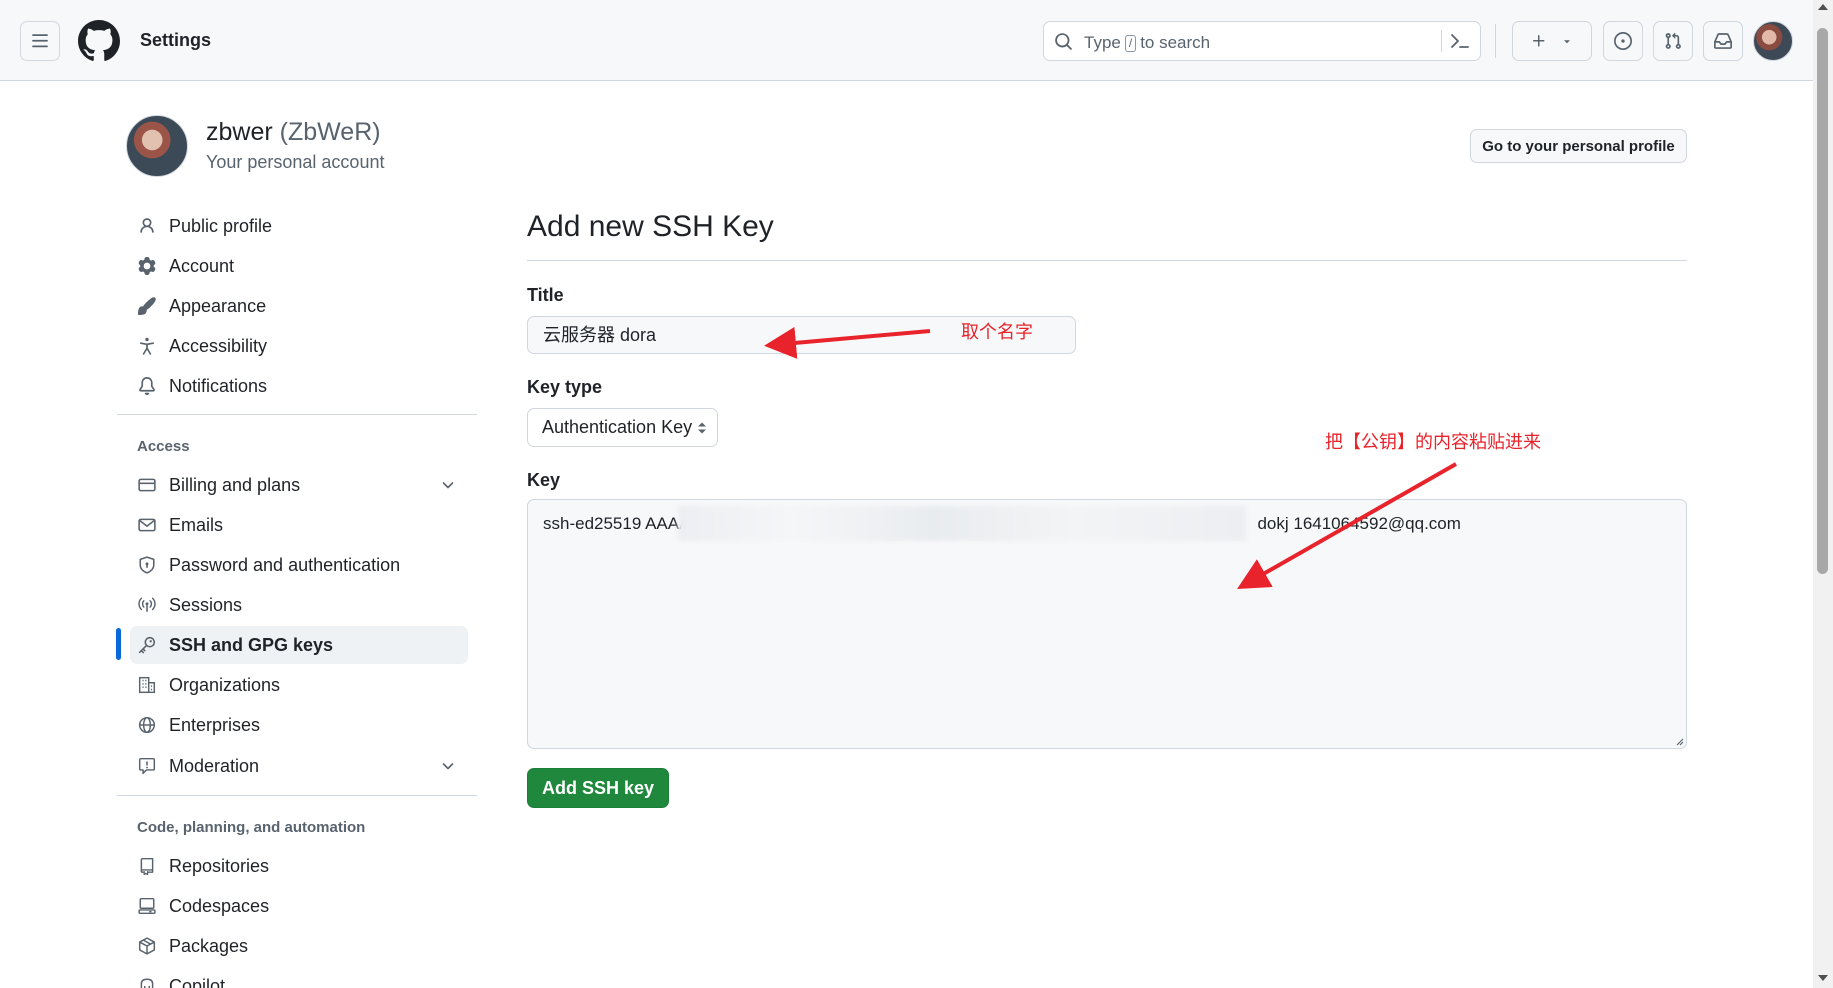 The height and width of the screenshot is (988, 1833). I want to click on pull-requests-button, so click(1673, 41).